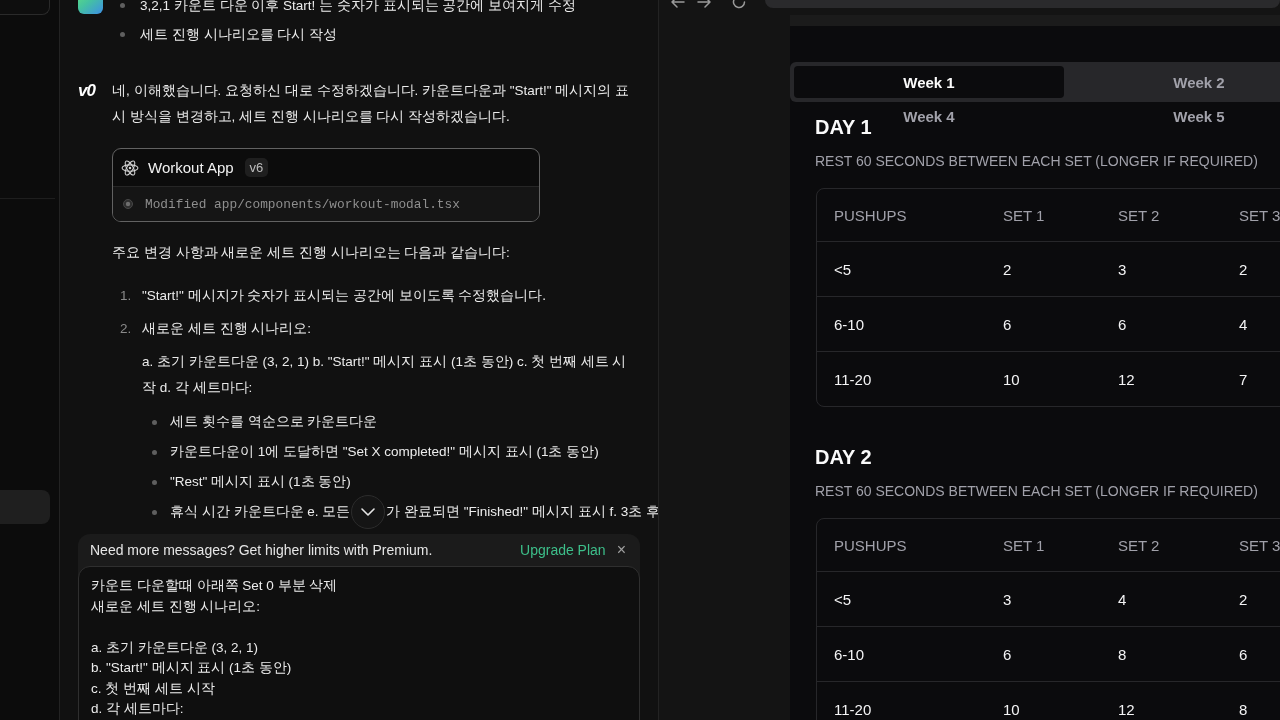 Image resolution: width=1280 pixels, height=720 pixels. I want to click on banner-message: Need more messages? Get higher limits with Premium., so click(262, 550).